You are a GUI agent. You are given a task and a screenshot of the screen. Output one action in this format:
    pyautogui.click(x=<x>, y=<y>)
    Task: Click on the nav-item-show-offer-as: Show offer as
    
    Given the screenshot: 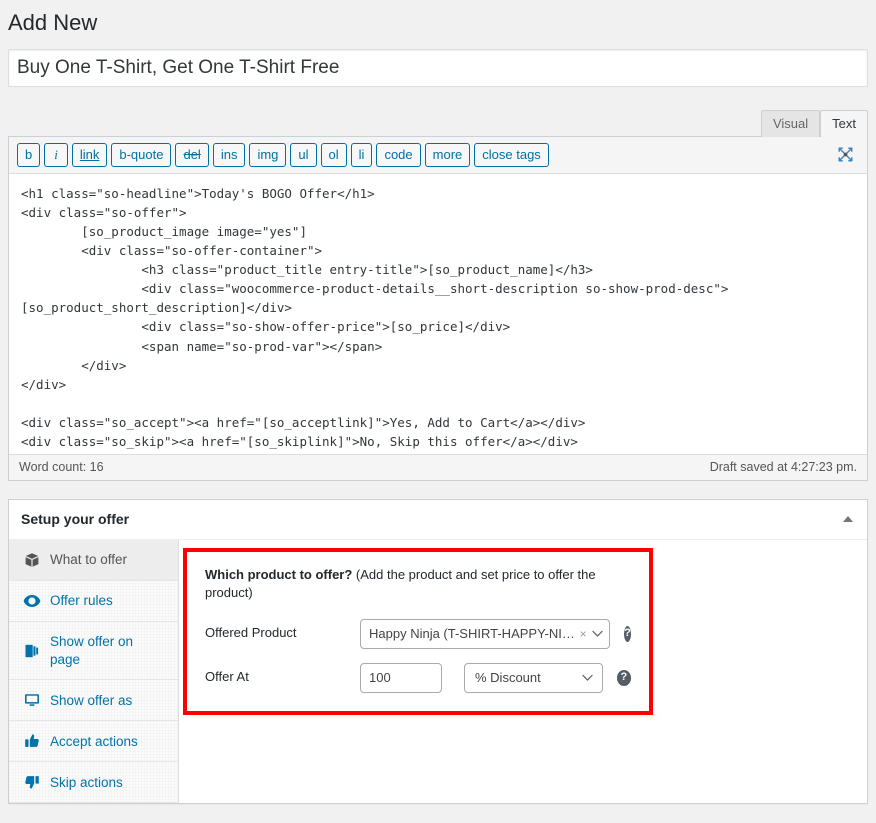 What is the action you would take?
    pyautogui.click(x=93, y=701)
    